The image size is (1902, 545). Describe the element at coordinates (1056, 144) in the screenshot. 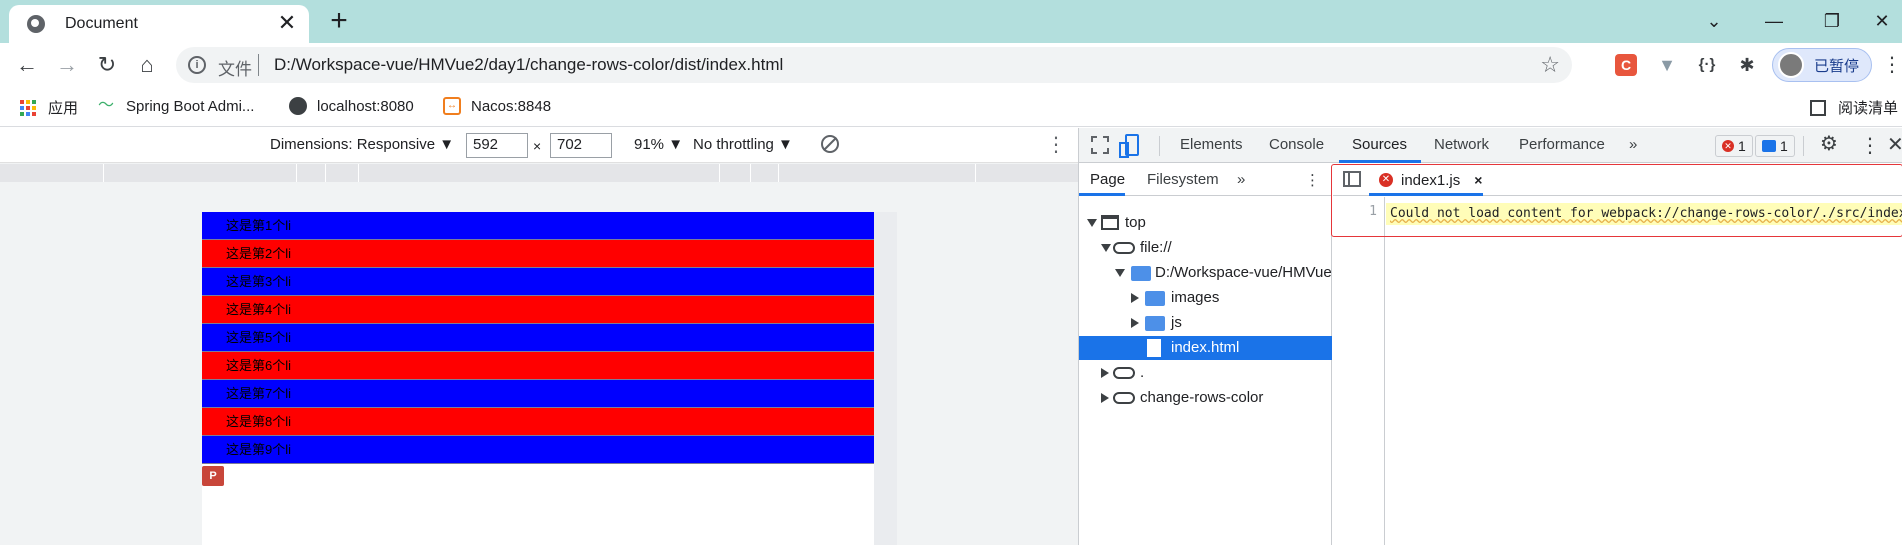

I see `emulation-more-icon: ⋮` at that location.